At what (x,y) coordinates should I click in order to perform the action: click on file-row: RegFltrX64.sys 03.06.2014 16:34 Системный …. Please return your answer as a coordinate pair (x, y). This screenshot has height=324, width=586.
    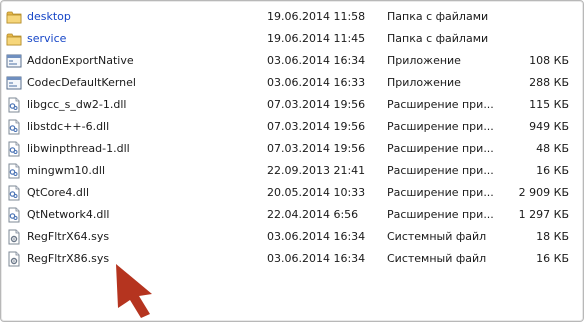
    Looking at the image, I should click on (293, 237).